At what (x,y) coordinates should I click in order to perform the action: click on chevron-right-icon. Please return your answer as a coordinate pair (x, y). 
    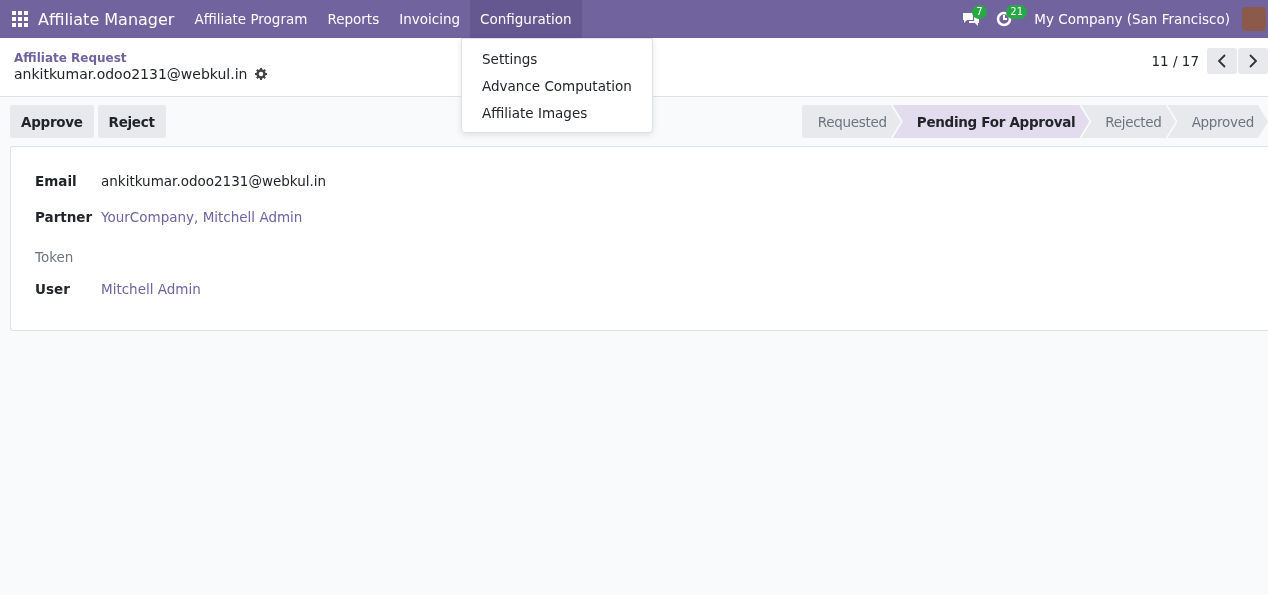
    Looking at the image, I should click on (1253, 61).